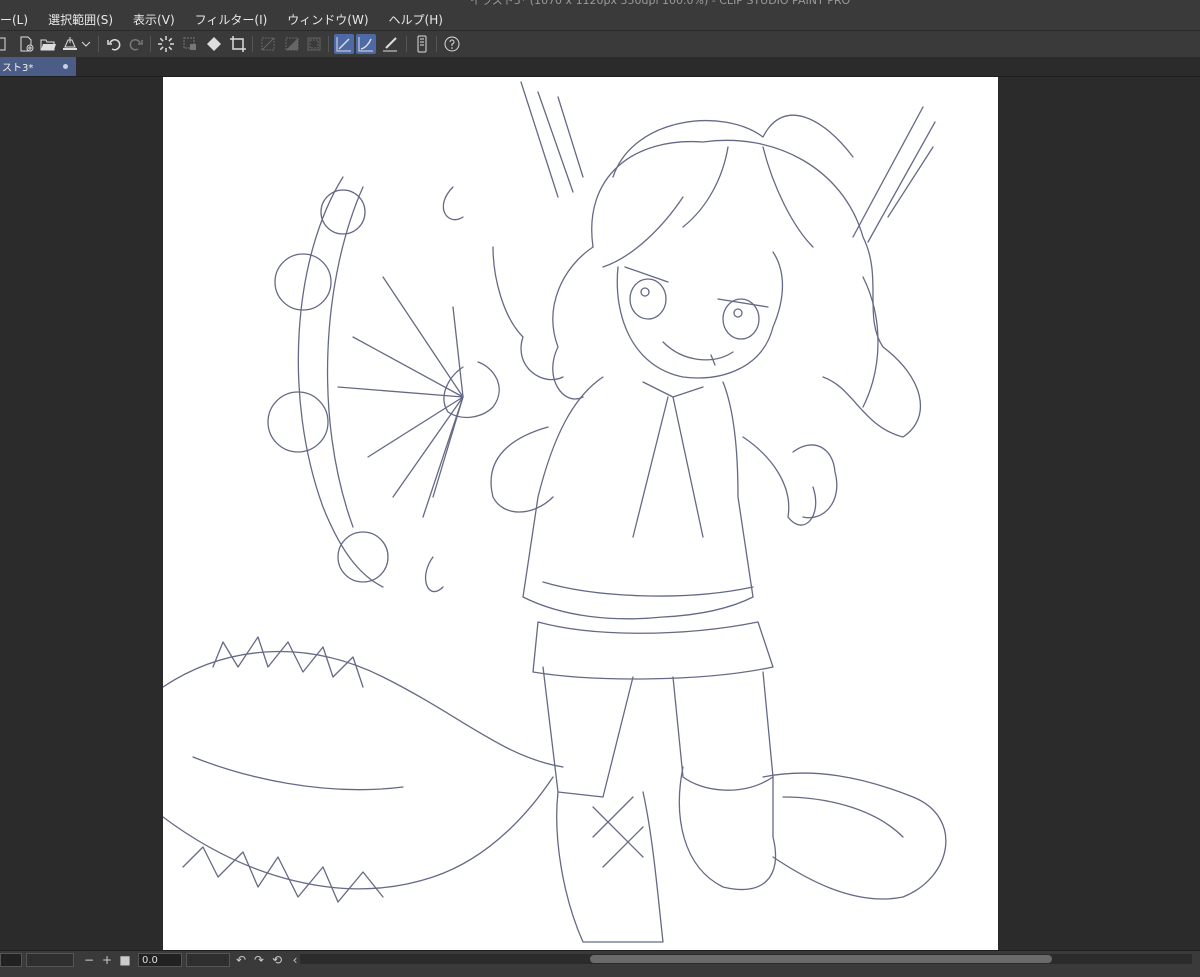 The width and height of the screenshot is (1200, 977). Describe the element at coordinates (125, 960) in the screenshot. I see `fit-icon: ■` at that location.